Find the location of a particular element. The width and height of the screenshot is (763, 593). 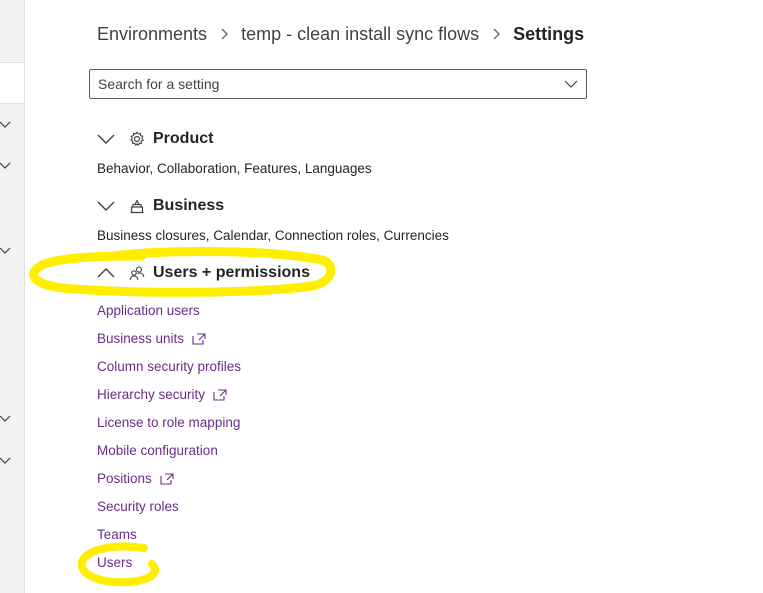

section-header-users-permissions: Users + permissions is located at coordinates (203, 273).